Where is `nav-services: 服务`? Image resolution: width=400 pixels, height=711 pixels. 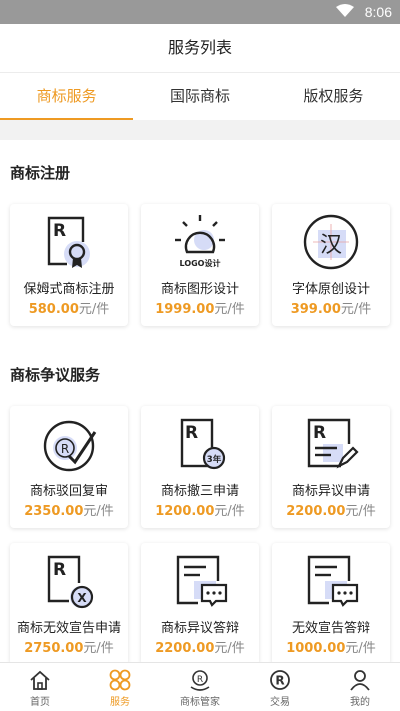 nav-services: 服务 is located at coordinates (120, 687).